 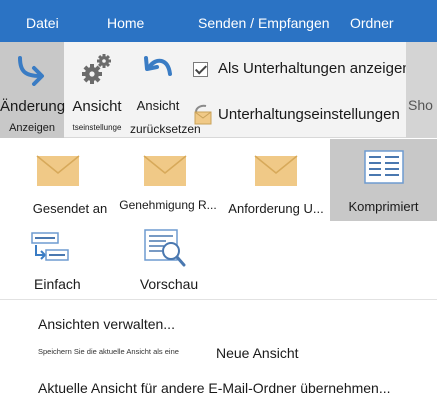 I want to click on view-settings-button: Ansicht tseinstellunge, so click(x=97, y=90).